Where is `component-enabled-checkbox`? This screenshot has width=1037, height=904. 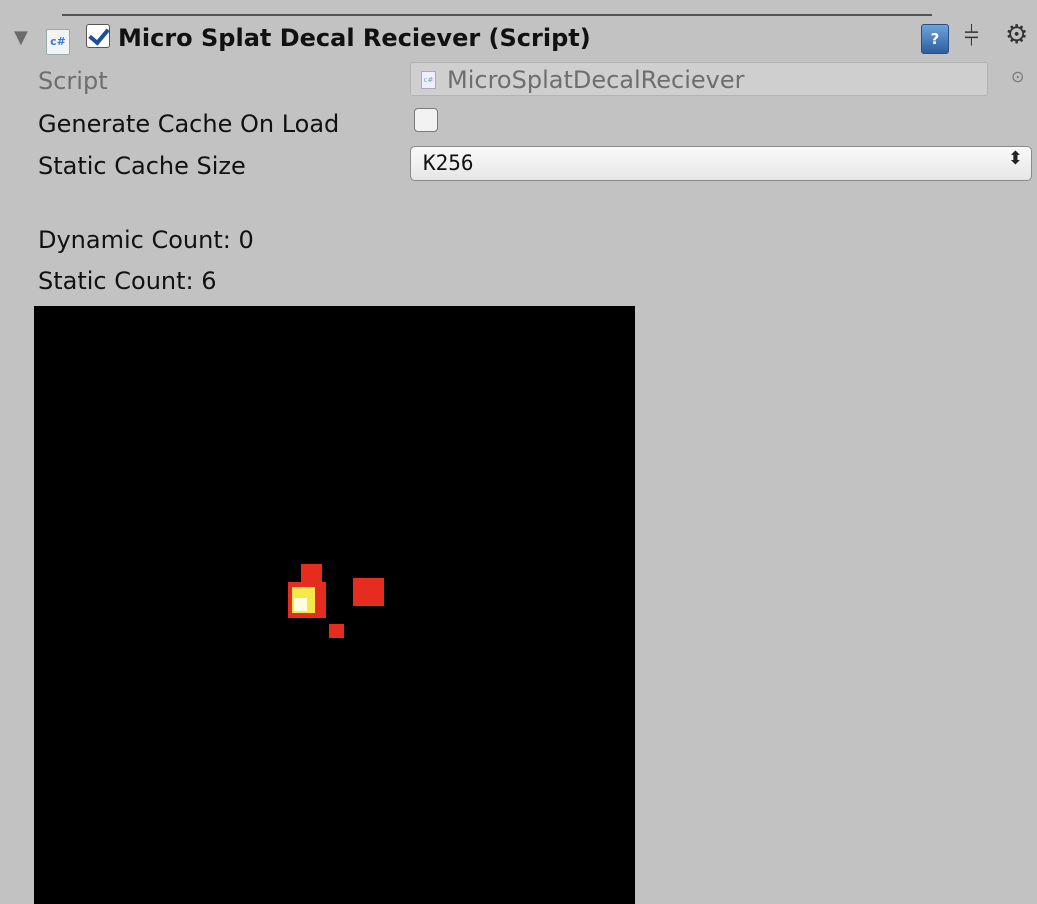
component-enabled-checkbox is located at coordinates (98, 36).